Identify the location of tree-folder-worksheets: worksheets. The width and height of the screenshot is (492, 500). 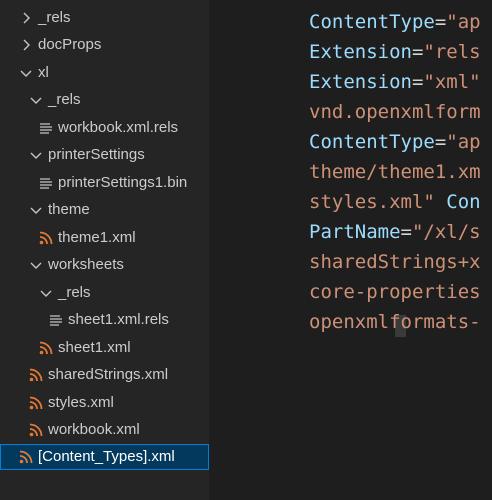
(104, 265).